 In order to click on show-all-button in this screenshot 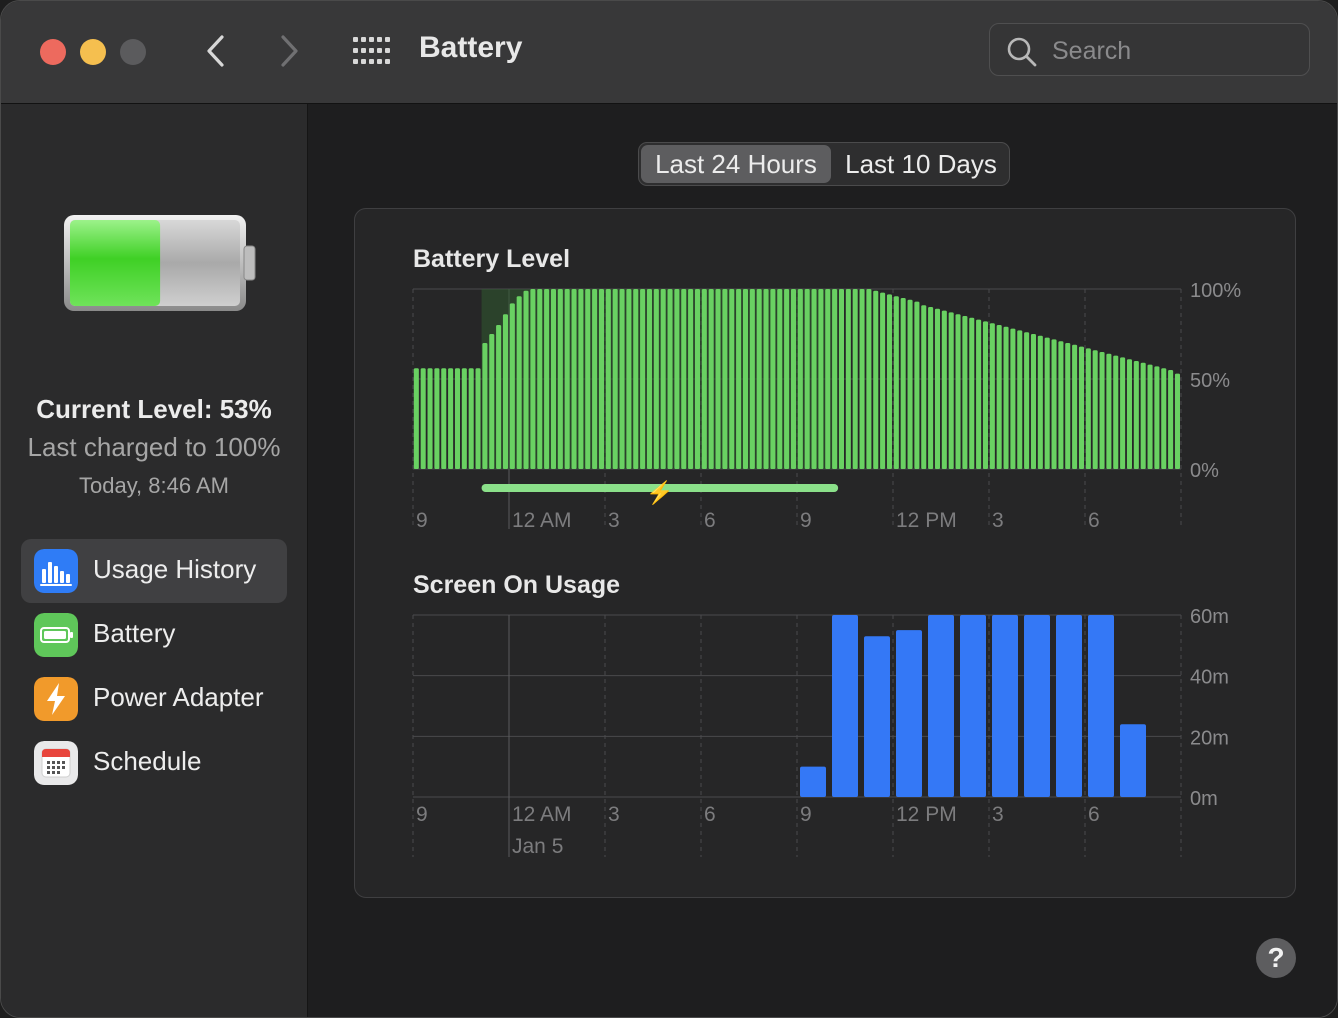, I will do `click(372, 51)`.